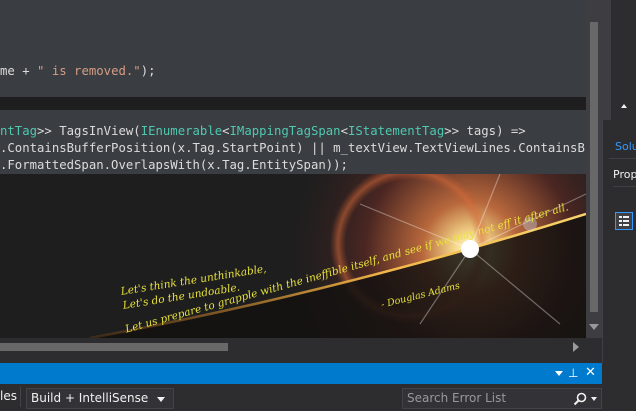 The height and width of the screenshot is (411, 636). Describe the element at coordinates (301, 373) in the screenshot. I see `error-list-title-bar: ⊥ ✕` at that location.